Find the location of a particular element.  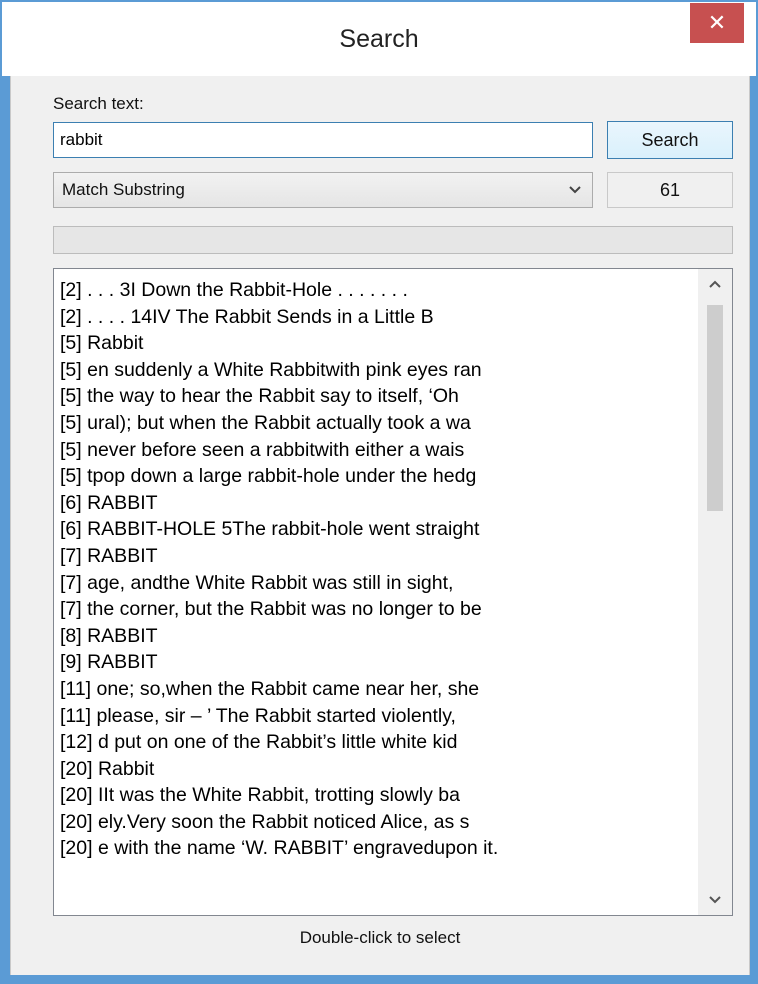

vertical-scrollbar is located at coordinates (715, 592).